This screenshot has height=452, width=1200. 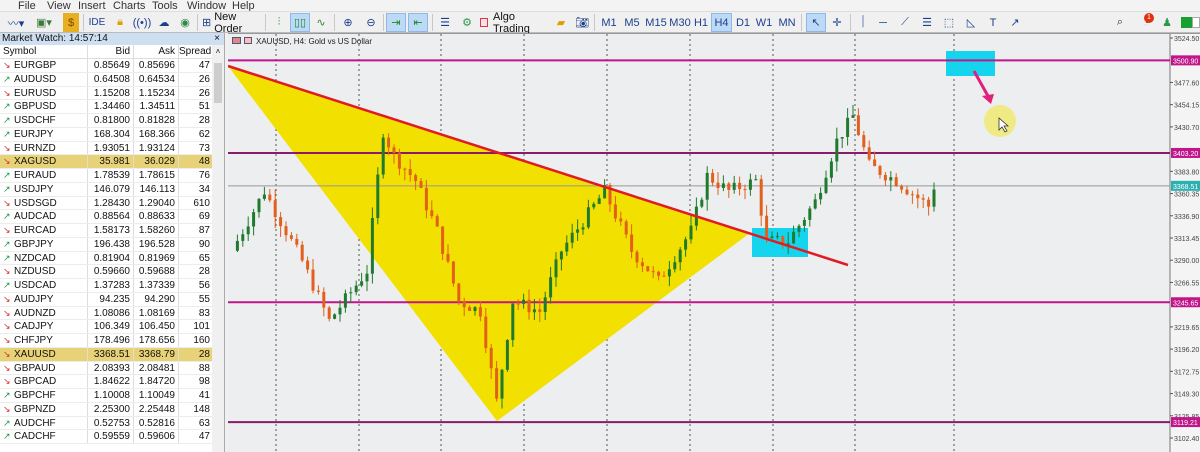 What do you see at coordinates (112, 299) in the screenshot?
I see `market-watch-row: ↘ AUDJPY 94.235 94.290 55` at bounding box center [112, 299].